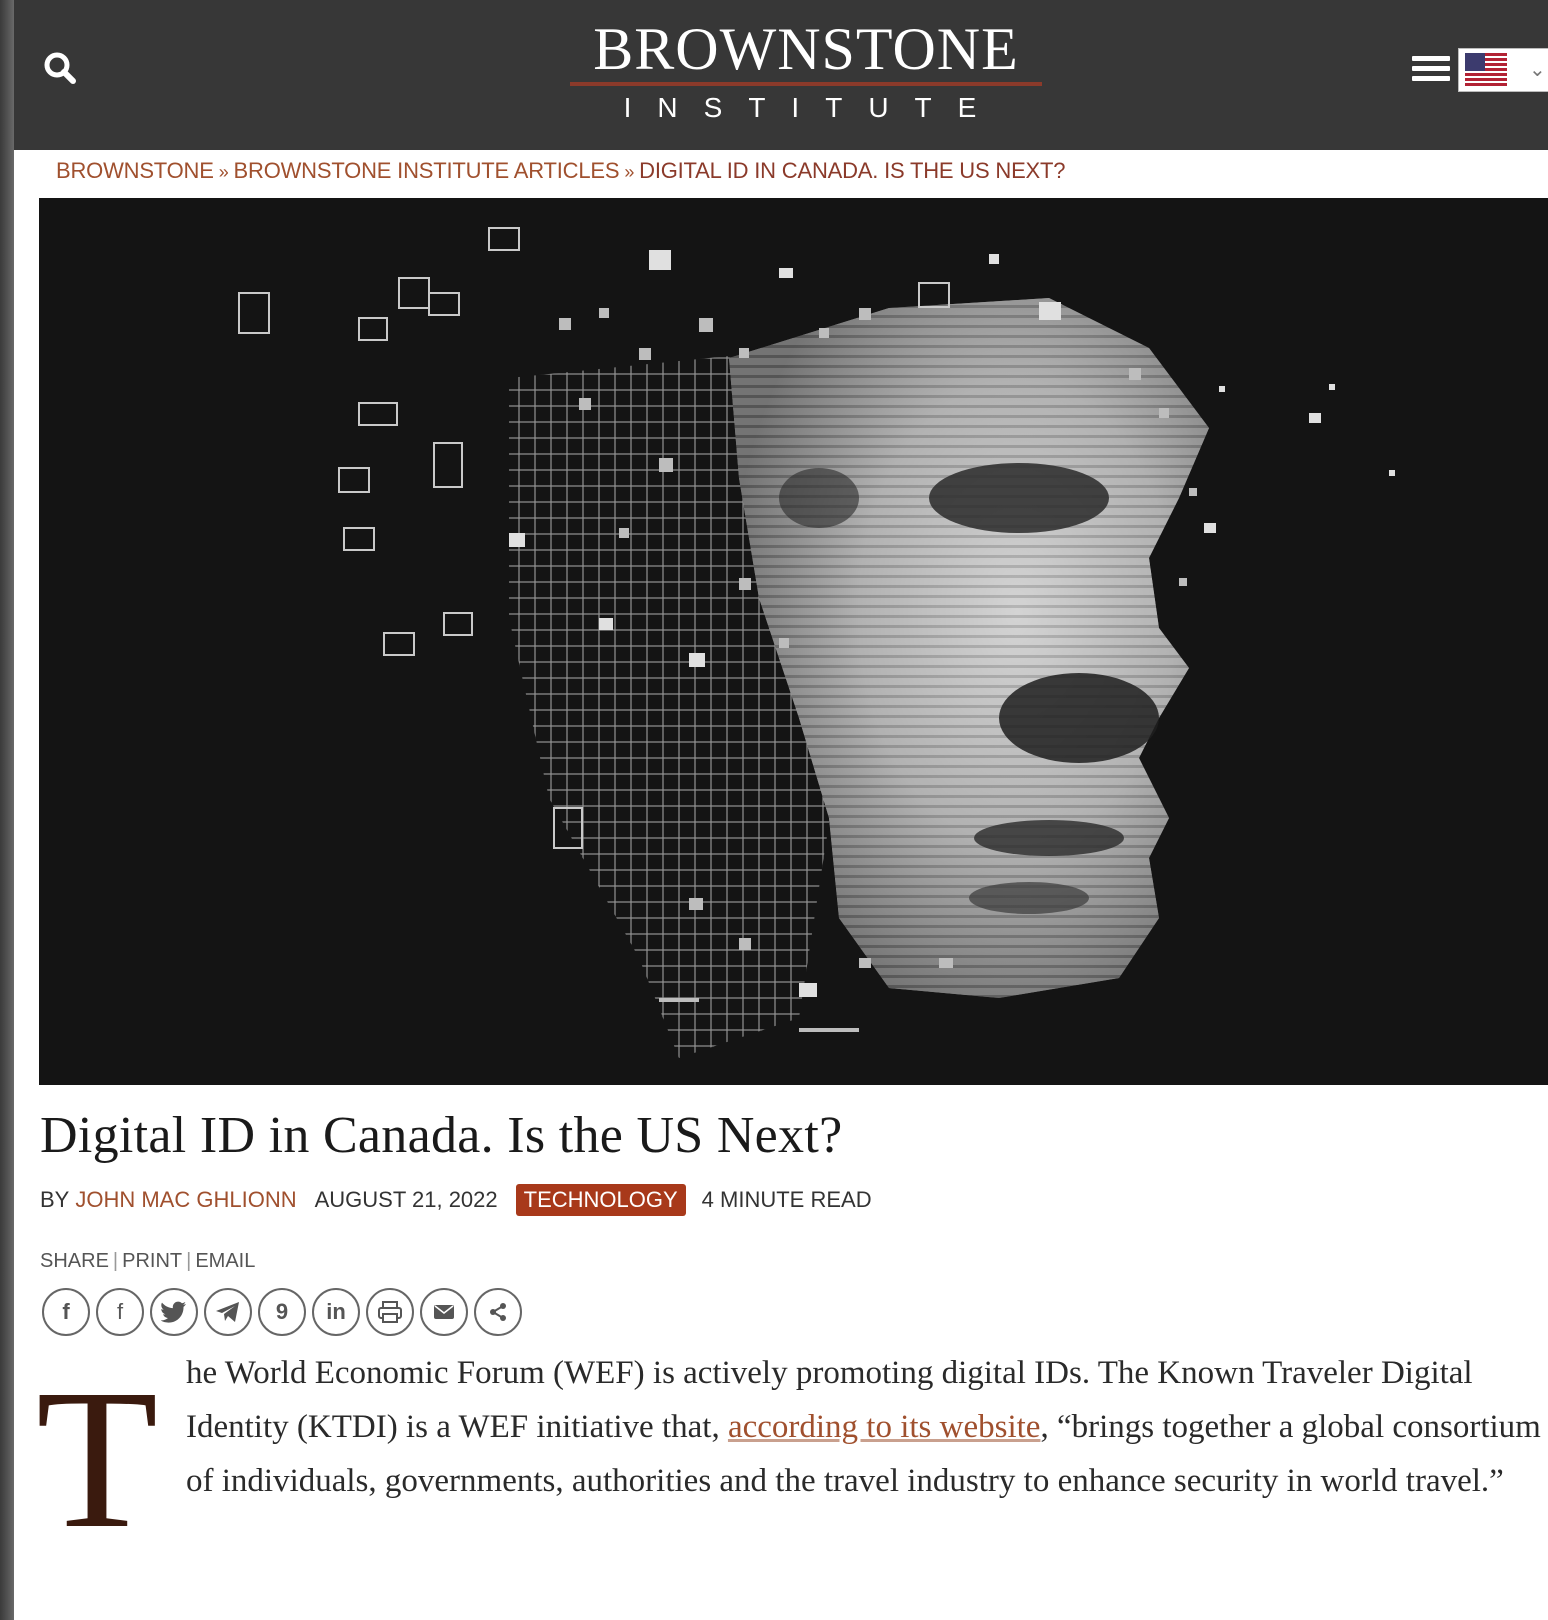 The width and height of the screenshot is (1548, 1620). Describe the element at coordinates (1537, 70) in the screenshot. I see `chevron-down-icon: ⌄` at that location.